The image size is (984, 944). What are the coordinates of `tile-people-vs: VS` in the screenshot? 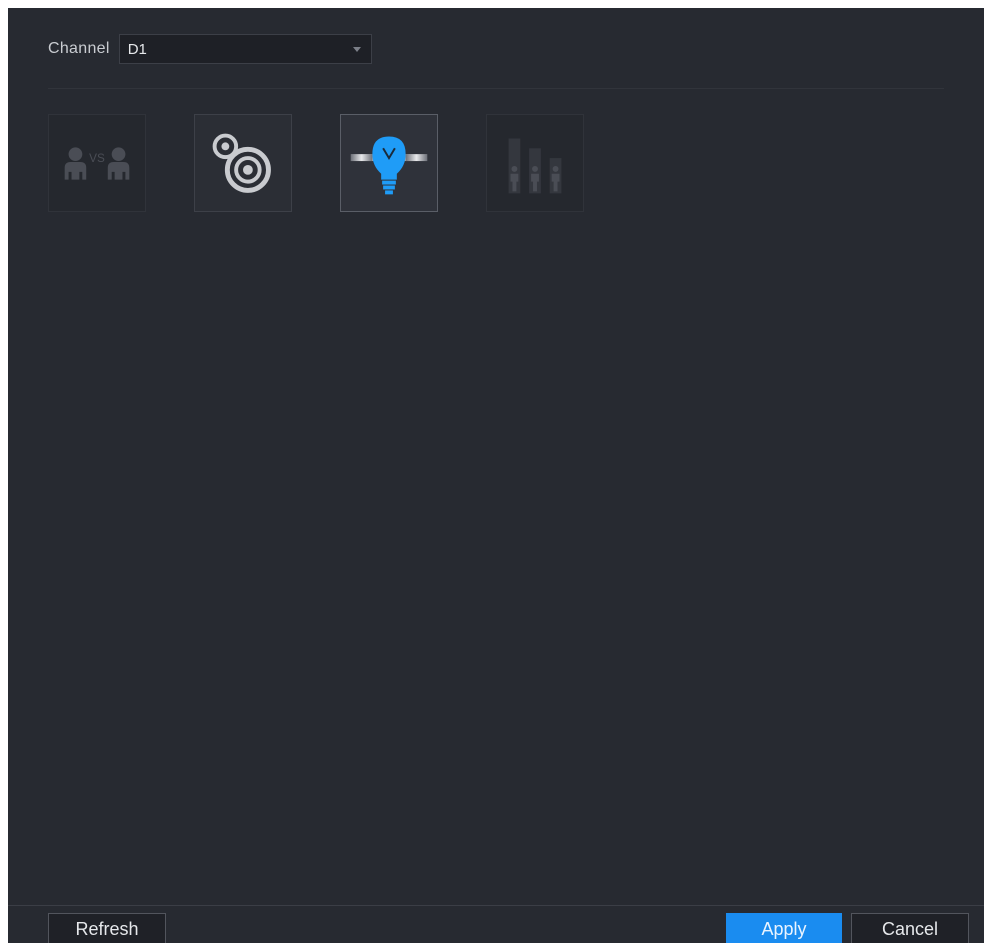 It's located at (97, 163).